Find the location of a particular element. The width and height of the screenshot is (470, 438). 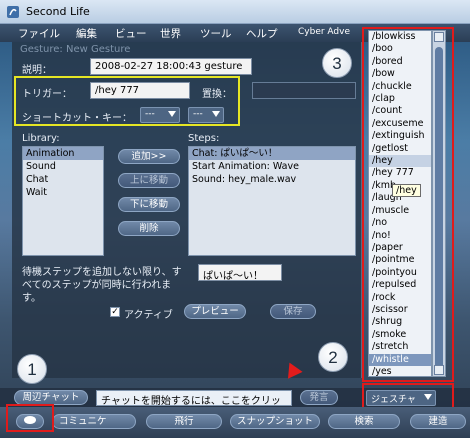

library-item: Chat is located at coordinates (63, 179).